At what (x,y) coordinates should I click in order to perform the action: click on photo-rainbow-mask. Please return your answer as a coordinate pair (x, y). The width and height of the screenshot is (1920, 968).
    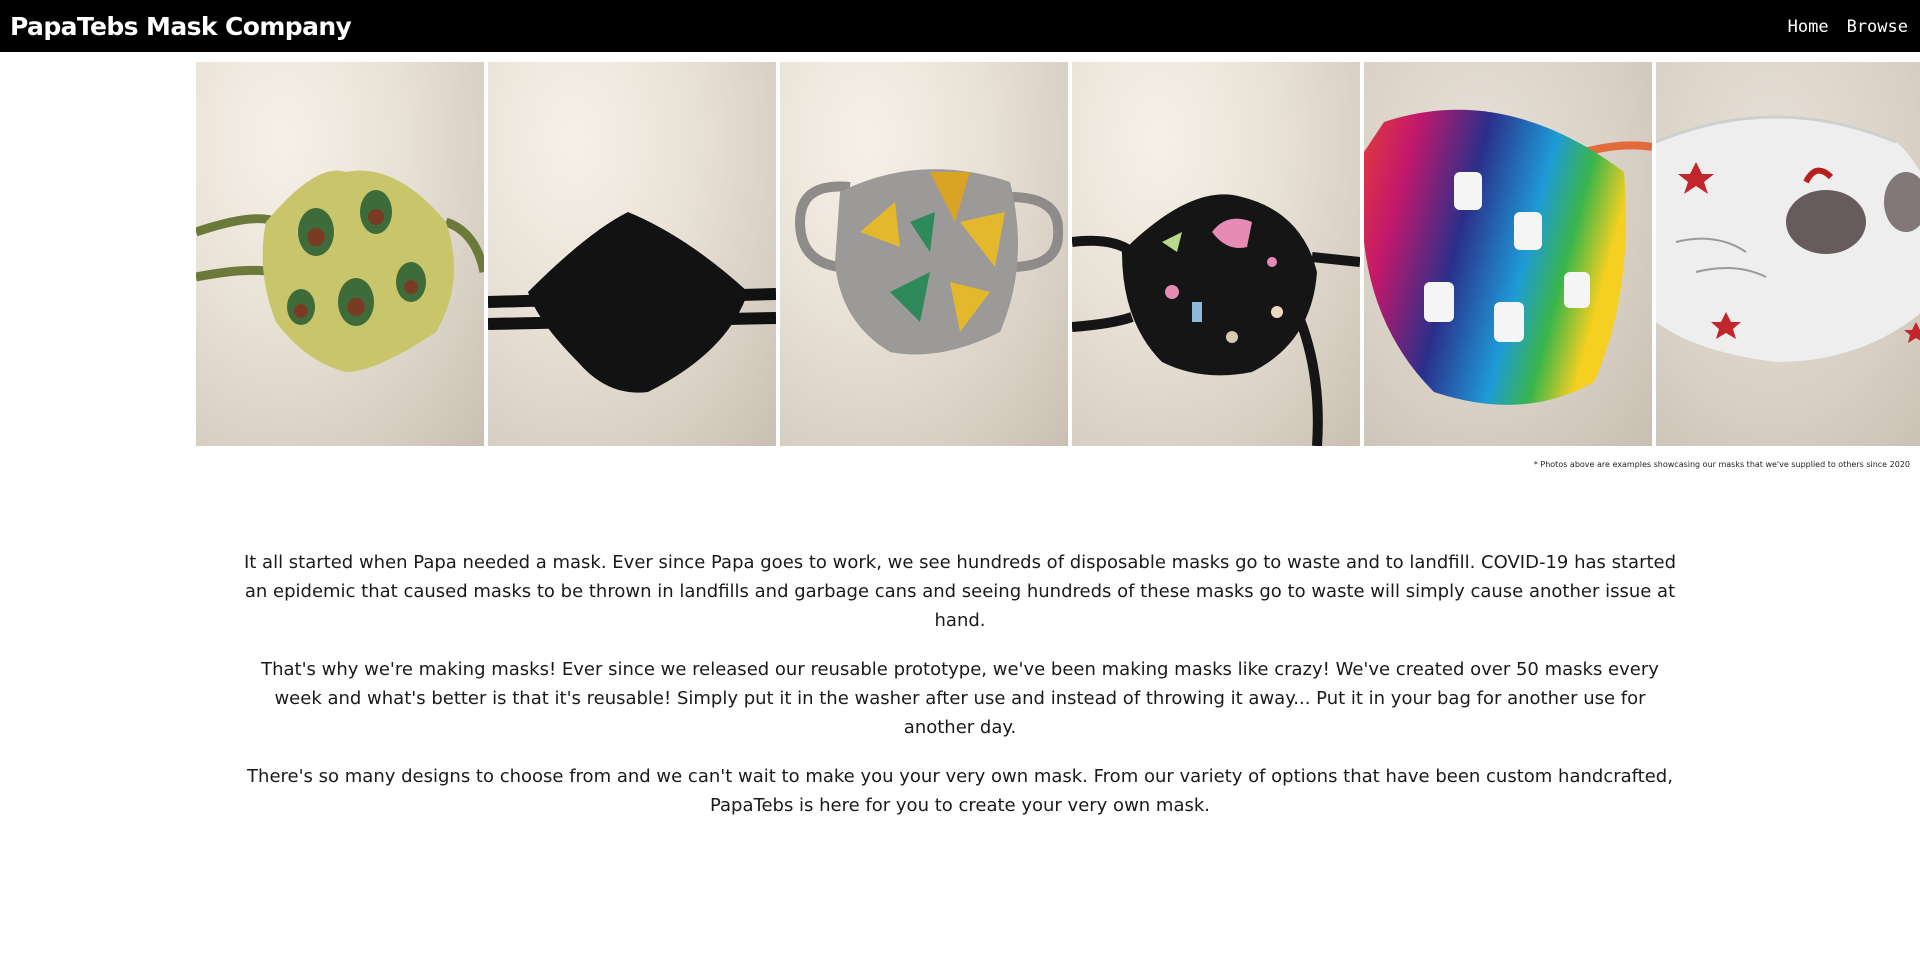
    Looking at the image, I should click on (1508, 254).